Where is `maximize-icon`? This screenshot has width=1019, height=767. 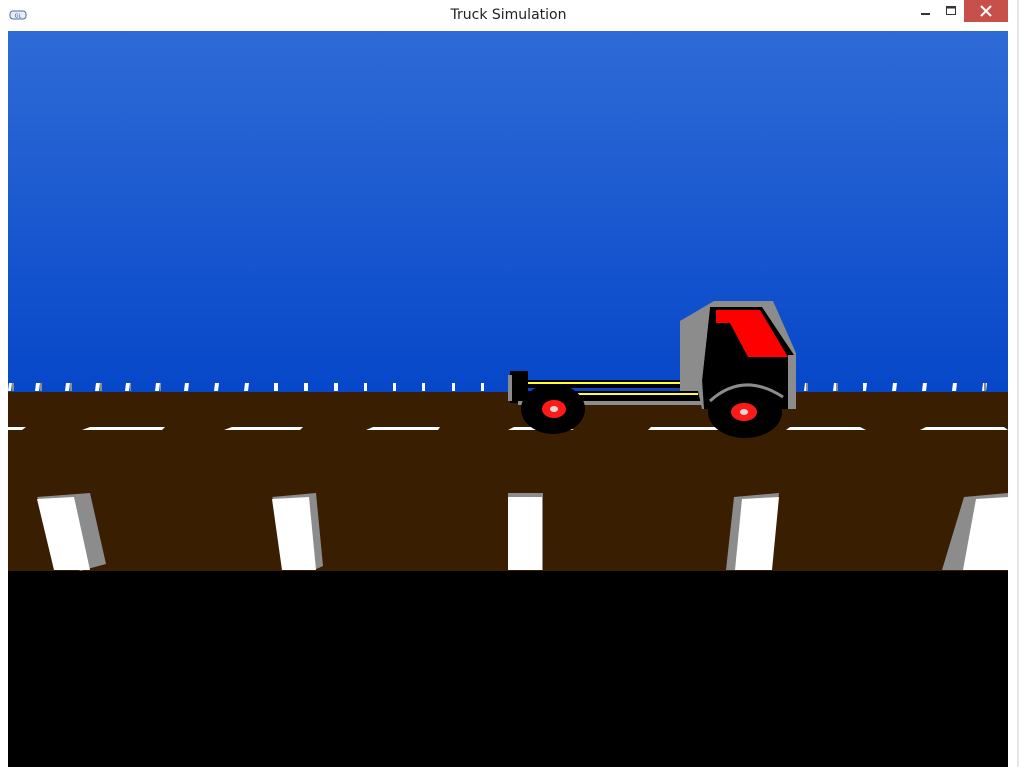
maximize-icon is located at coordinates (951, 10).